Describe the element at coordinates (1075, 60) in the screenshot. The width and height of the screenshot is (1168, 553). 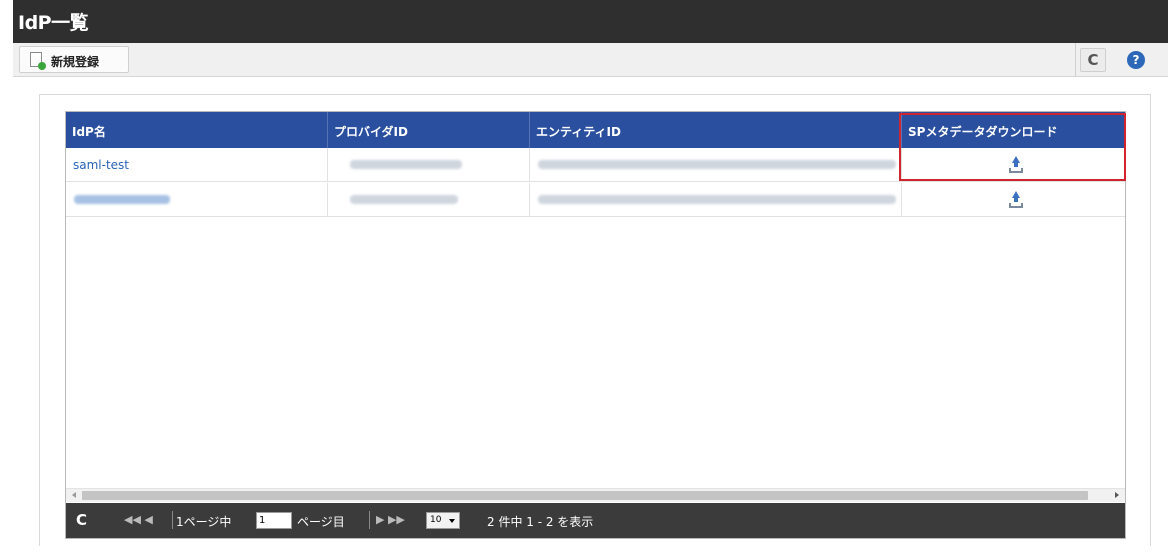
I see `toolbar-divider` at that location.